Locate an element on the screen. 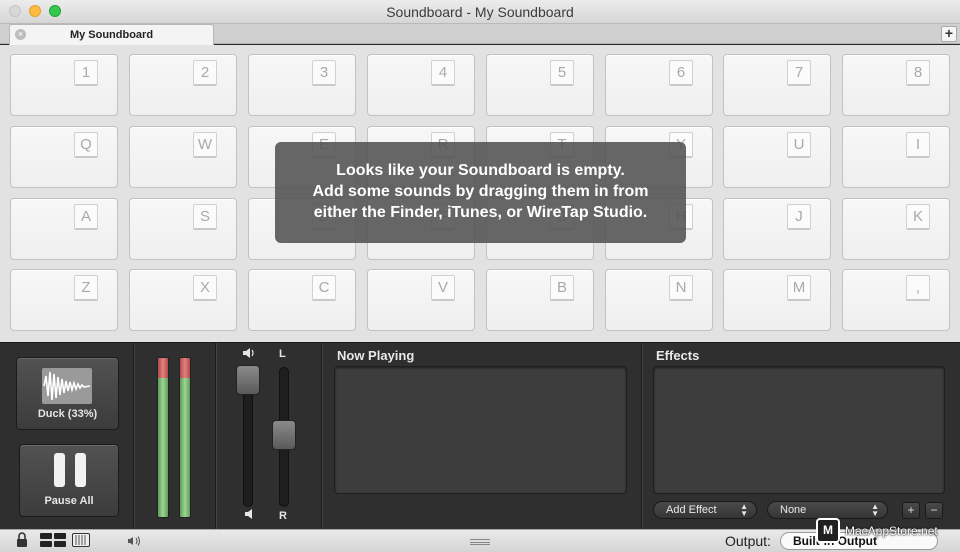 This screenshot has height=552, width=960. sound-pad: 1 is located at coordinates (64, 85).